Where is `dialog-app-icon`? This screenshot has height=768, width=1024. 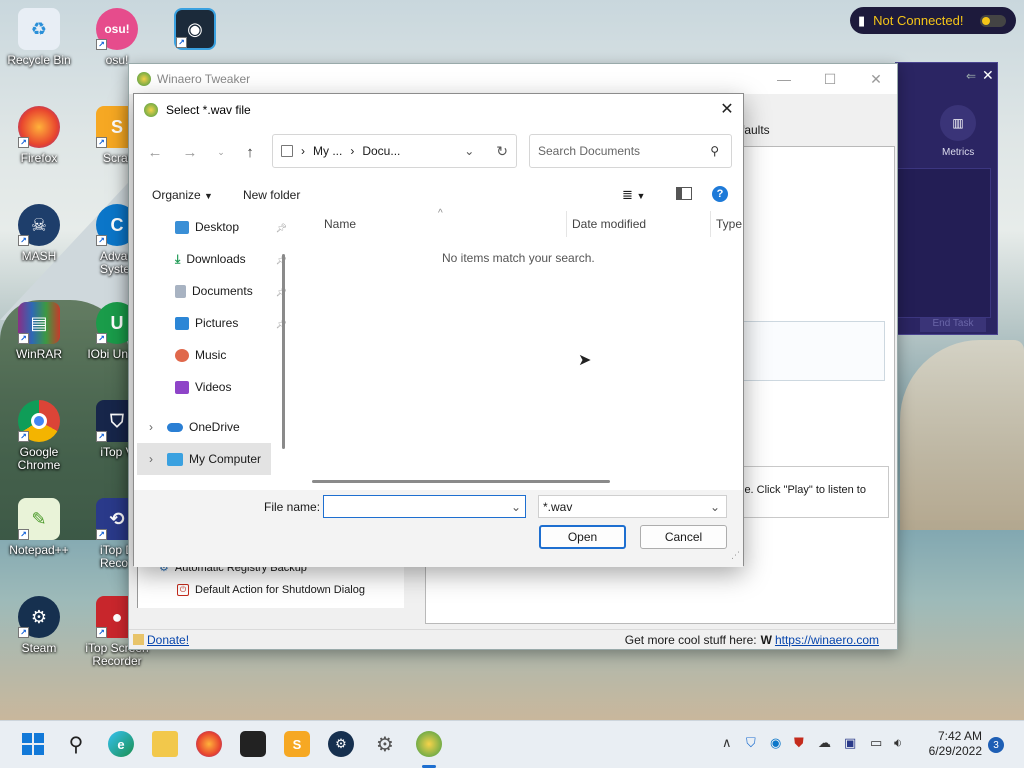 dialog-app-icon is located at coordinates (151, 110).